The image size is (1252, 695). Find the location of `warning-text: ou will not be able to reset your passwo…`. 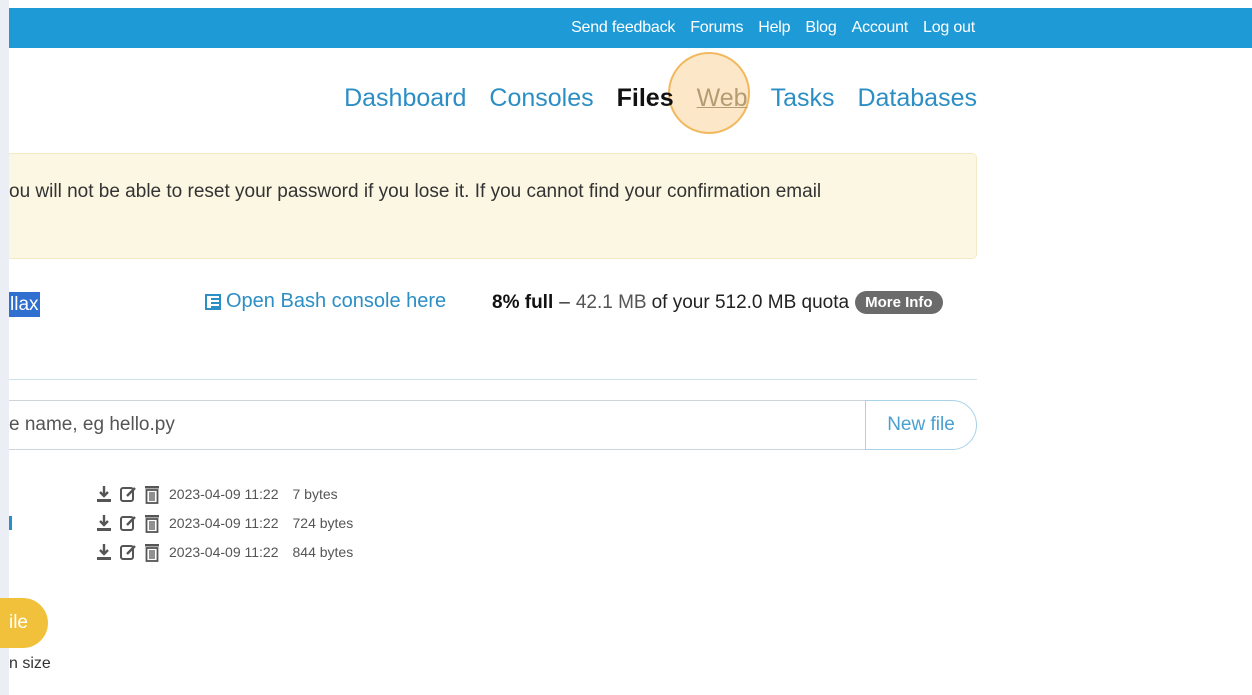

warning-text: ou will not be able to reset your passwo… is located at coordinates (415, 191).